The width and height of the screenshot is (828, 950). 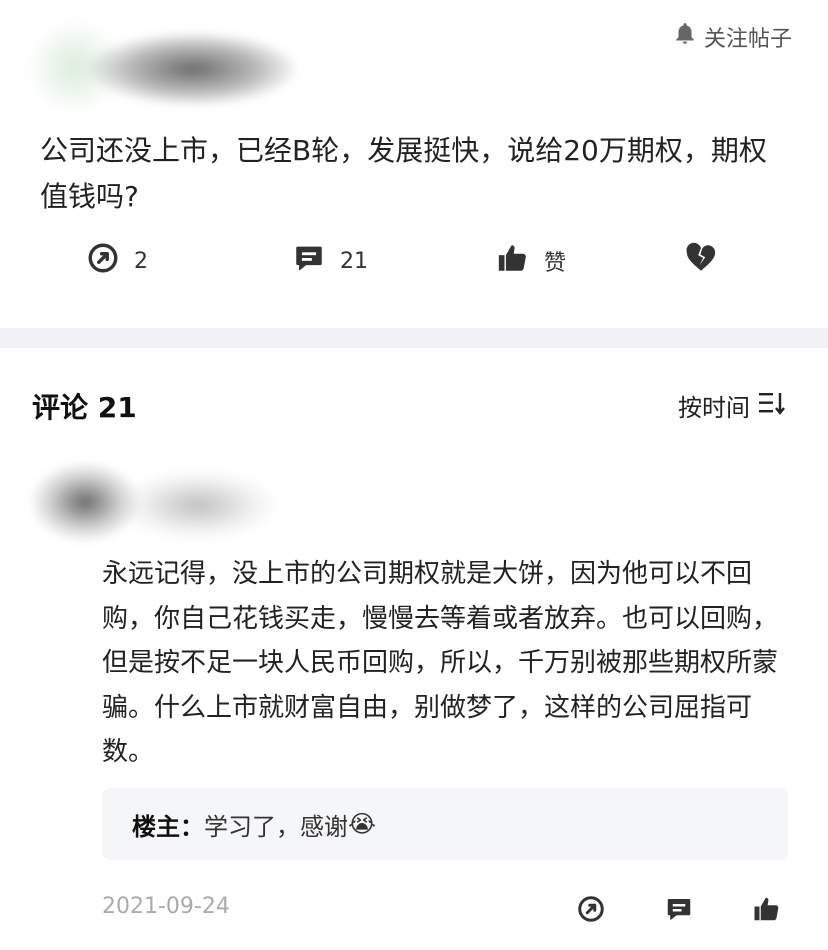 I want to click on like-button: 赞, so click(x=531, y=261).